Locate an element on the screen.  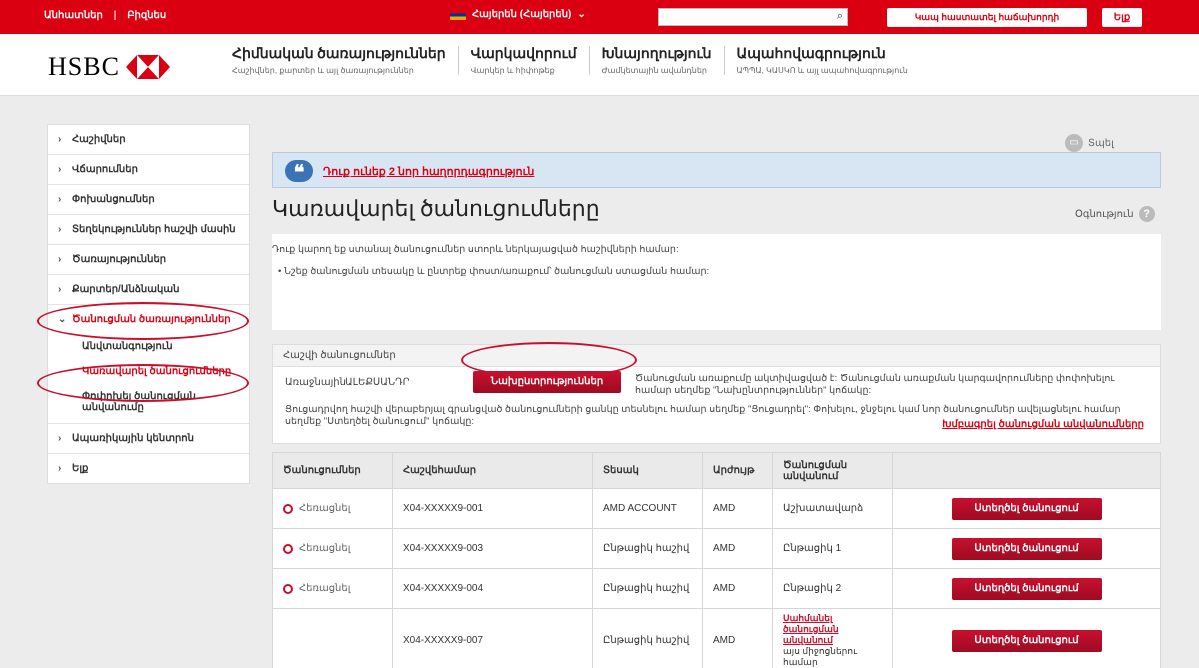
print-label: Տպել is located at coordinates (1101, 143).